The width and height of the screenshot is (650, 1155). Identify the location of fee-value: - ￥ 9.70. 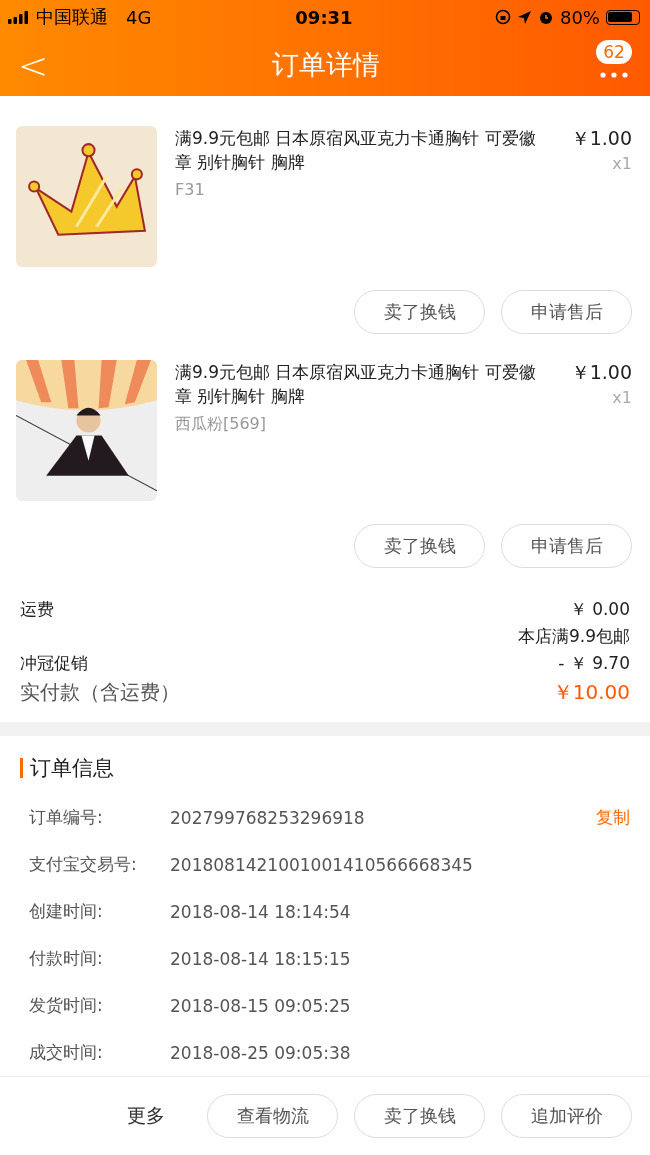
(594, 664).